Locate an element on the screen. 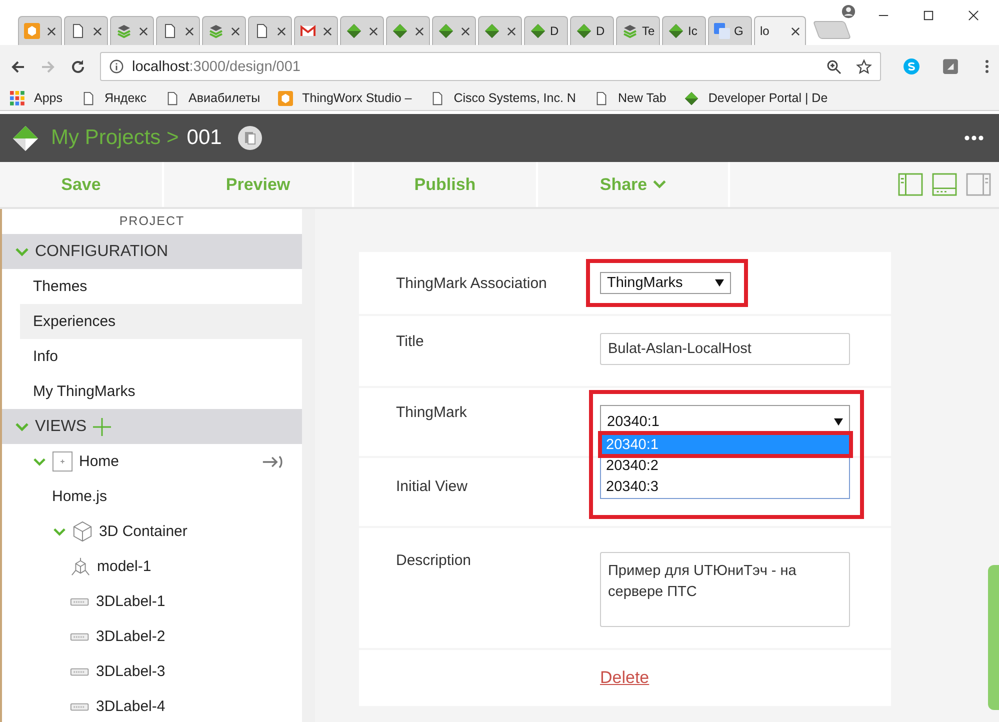 The image size is (999, 722). delete-link: Delete is located at coordinates (625, 678).